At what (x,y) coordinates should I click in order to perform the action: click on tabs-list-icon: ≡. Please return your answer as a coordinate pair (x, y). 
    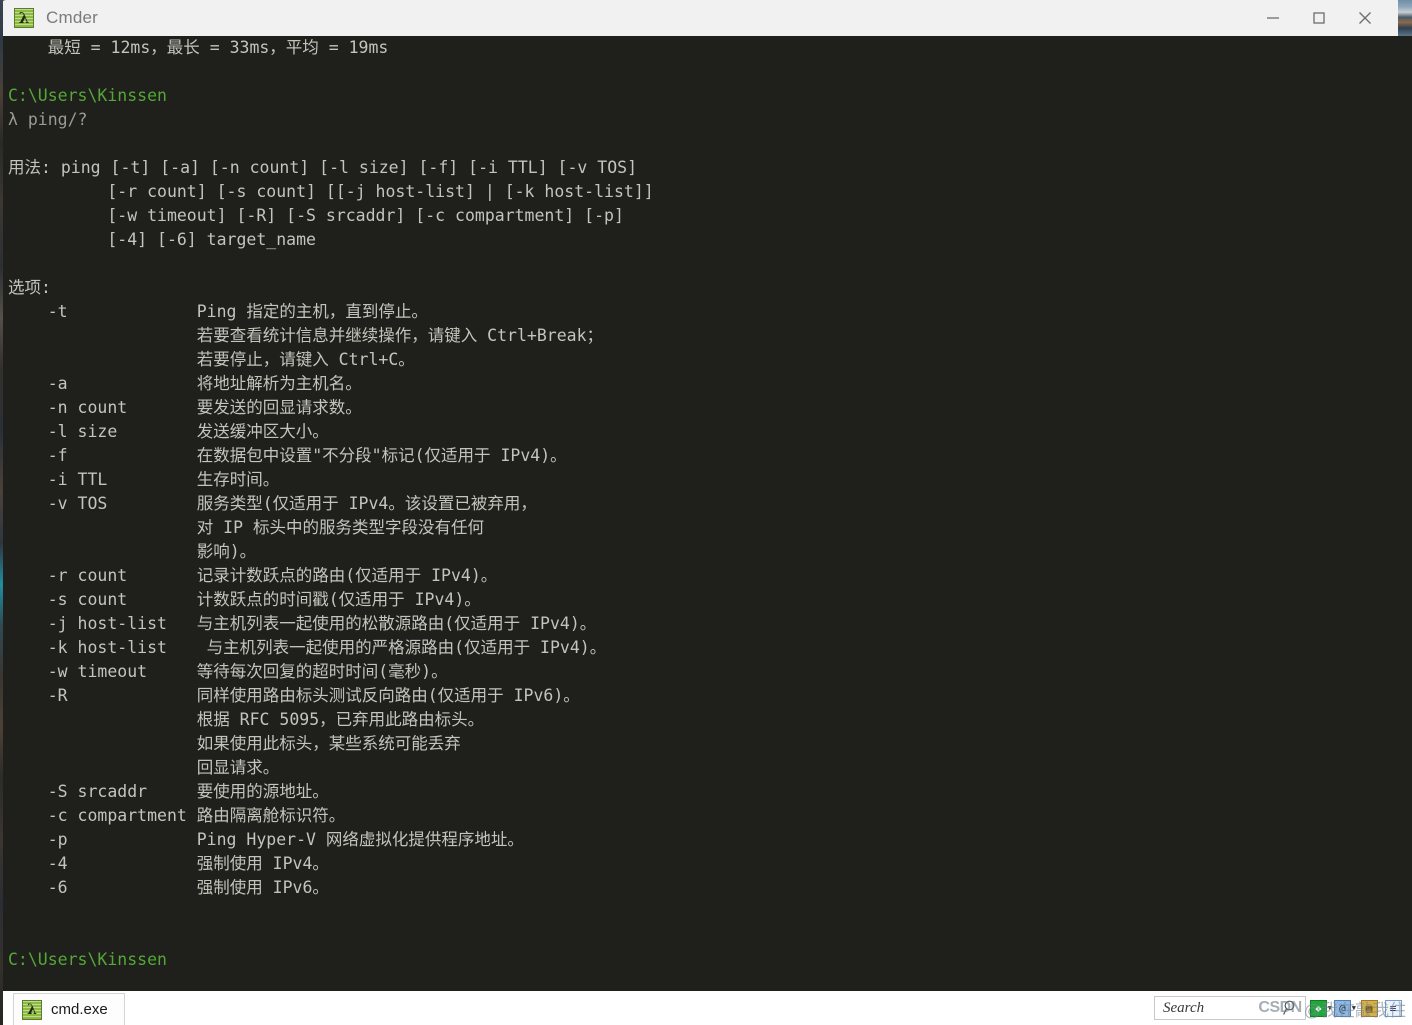
    Looking at the image, I should click on (1393, 1008).